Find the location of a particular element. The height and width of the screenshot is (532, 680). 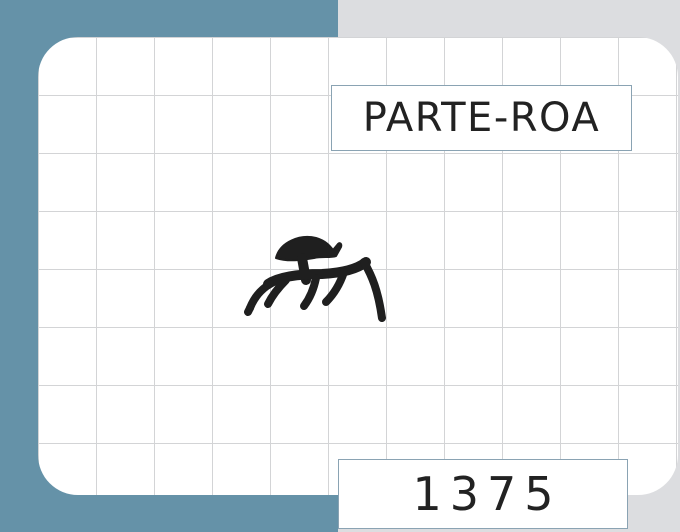

place-name-text: PARTE-ROA is located at coordinates (481, 118).